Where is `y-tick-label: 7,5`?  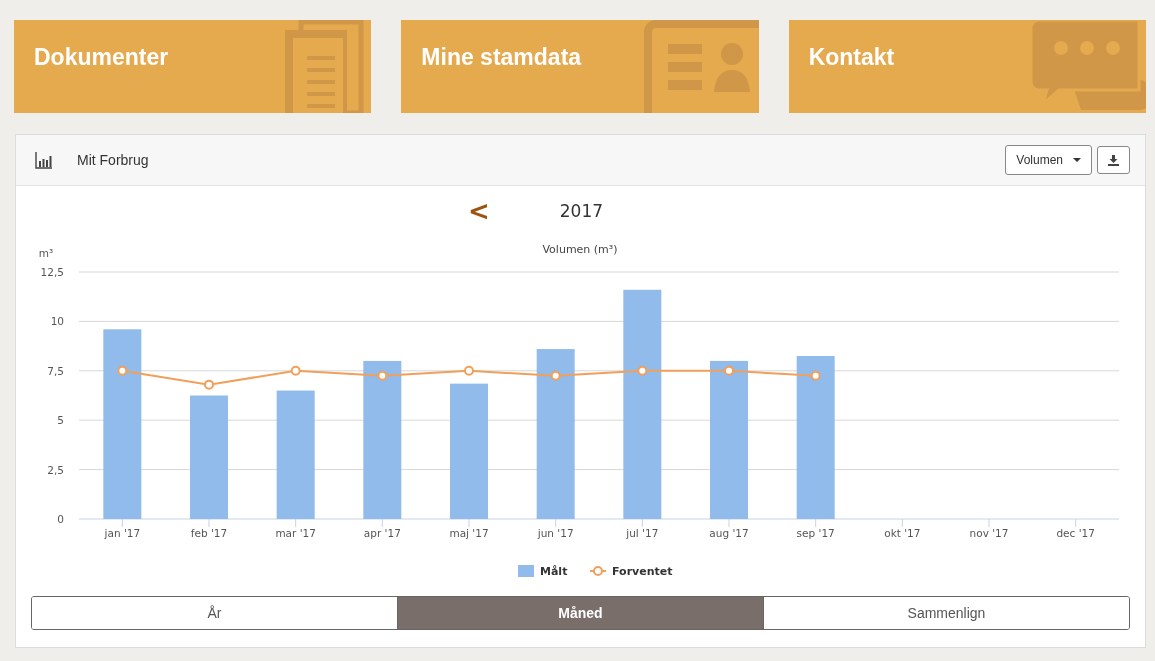
y-tick-label: 7,5 is located at coordinates (55, 370).